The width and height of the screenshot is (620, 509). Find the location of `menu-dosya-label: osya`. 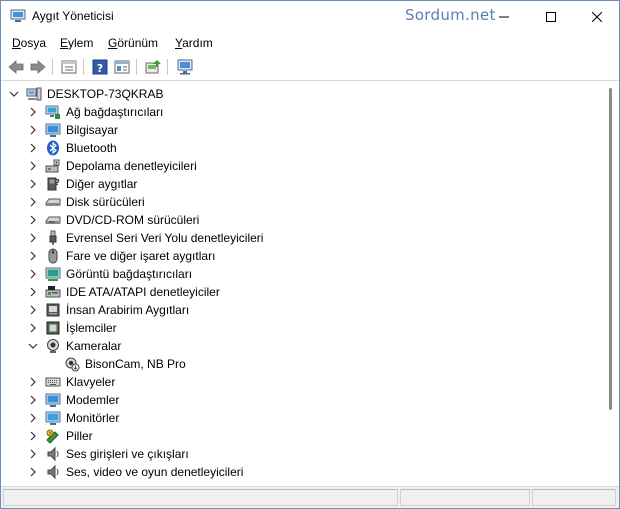

menu-dosya-label: osya is located at coordinates (33, 43).